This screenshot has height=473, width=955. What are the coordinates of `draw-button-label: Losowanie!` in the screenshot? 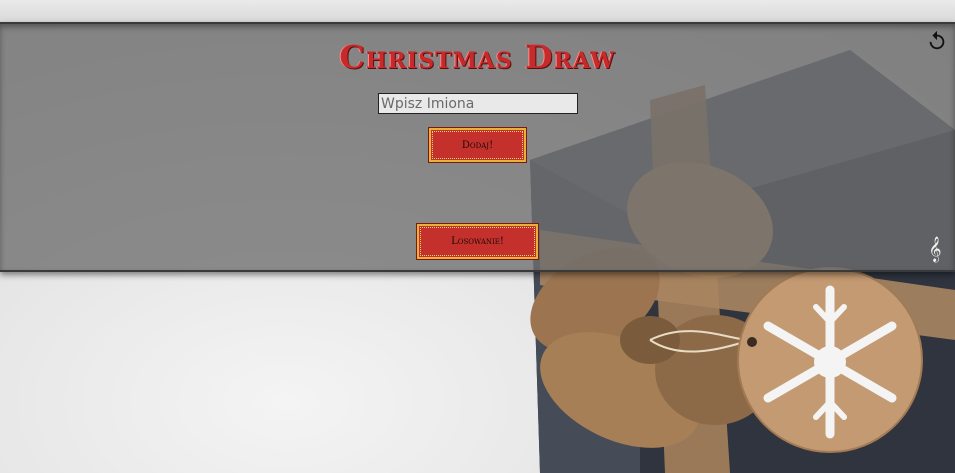 It's located at (477, 241).